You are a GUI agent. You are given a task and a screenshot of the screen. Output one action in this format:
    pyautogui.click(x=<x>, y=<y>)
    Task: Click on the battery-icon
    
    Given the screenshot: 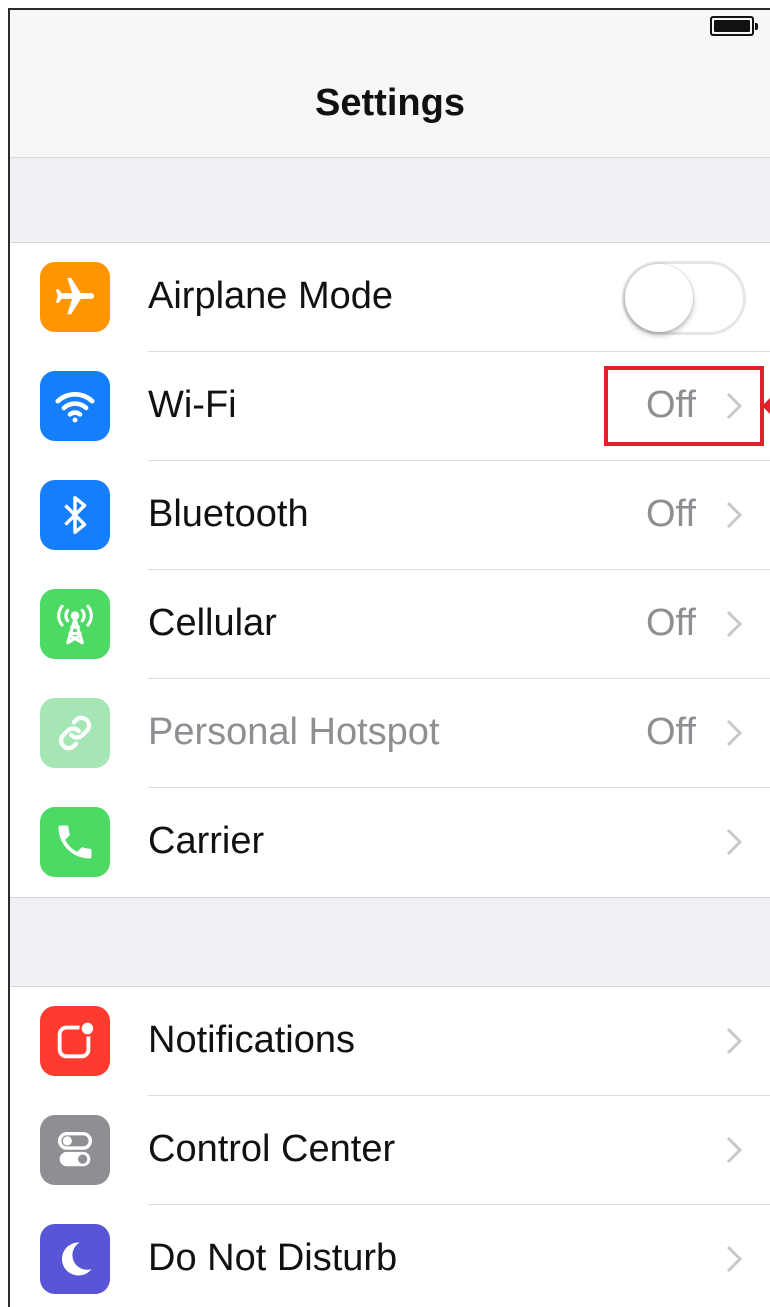 What is the action you would take?
    pyautogui.click(x=734, y=26)
    